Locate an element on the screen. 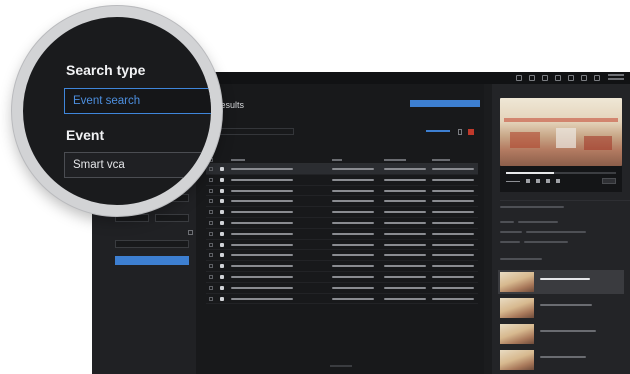 The image size is (630, 374). snapshot-icon is located at coordinates (558, 181).